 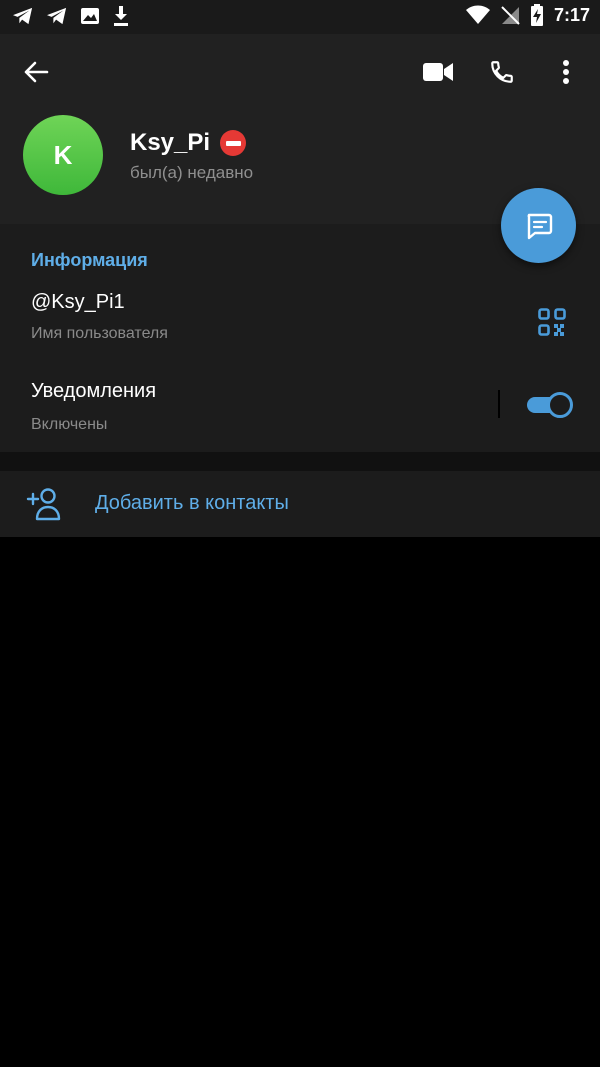 I want to click on no-sim-icon, so click(x=510, y=15).